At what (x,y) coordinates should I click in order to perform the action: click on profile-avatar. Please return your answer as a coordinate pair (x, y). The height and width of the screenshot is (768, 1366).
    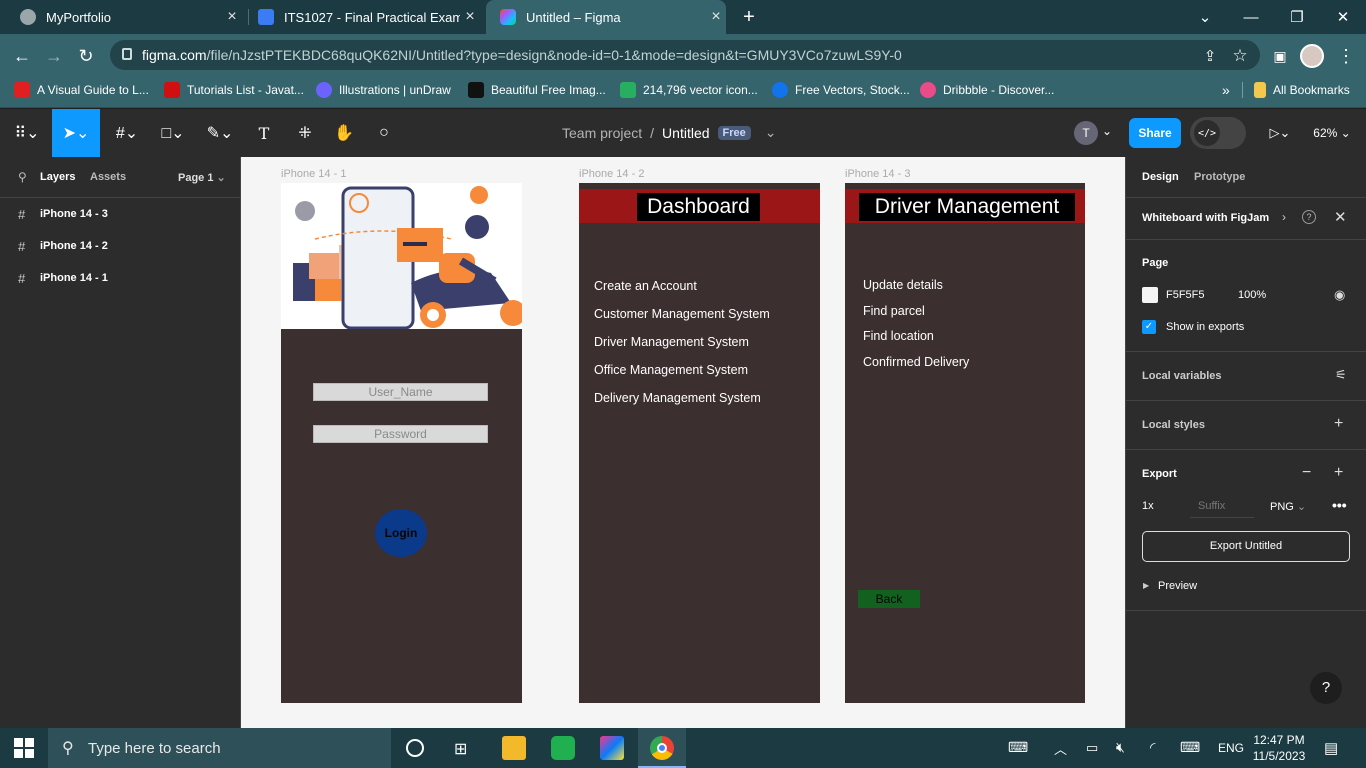
    Looking at the image, I should click on (1312, 56).